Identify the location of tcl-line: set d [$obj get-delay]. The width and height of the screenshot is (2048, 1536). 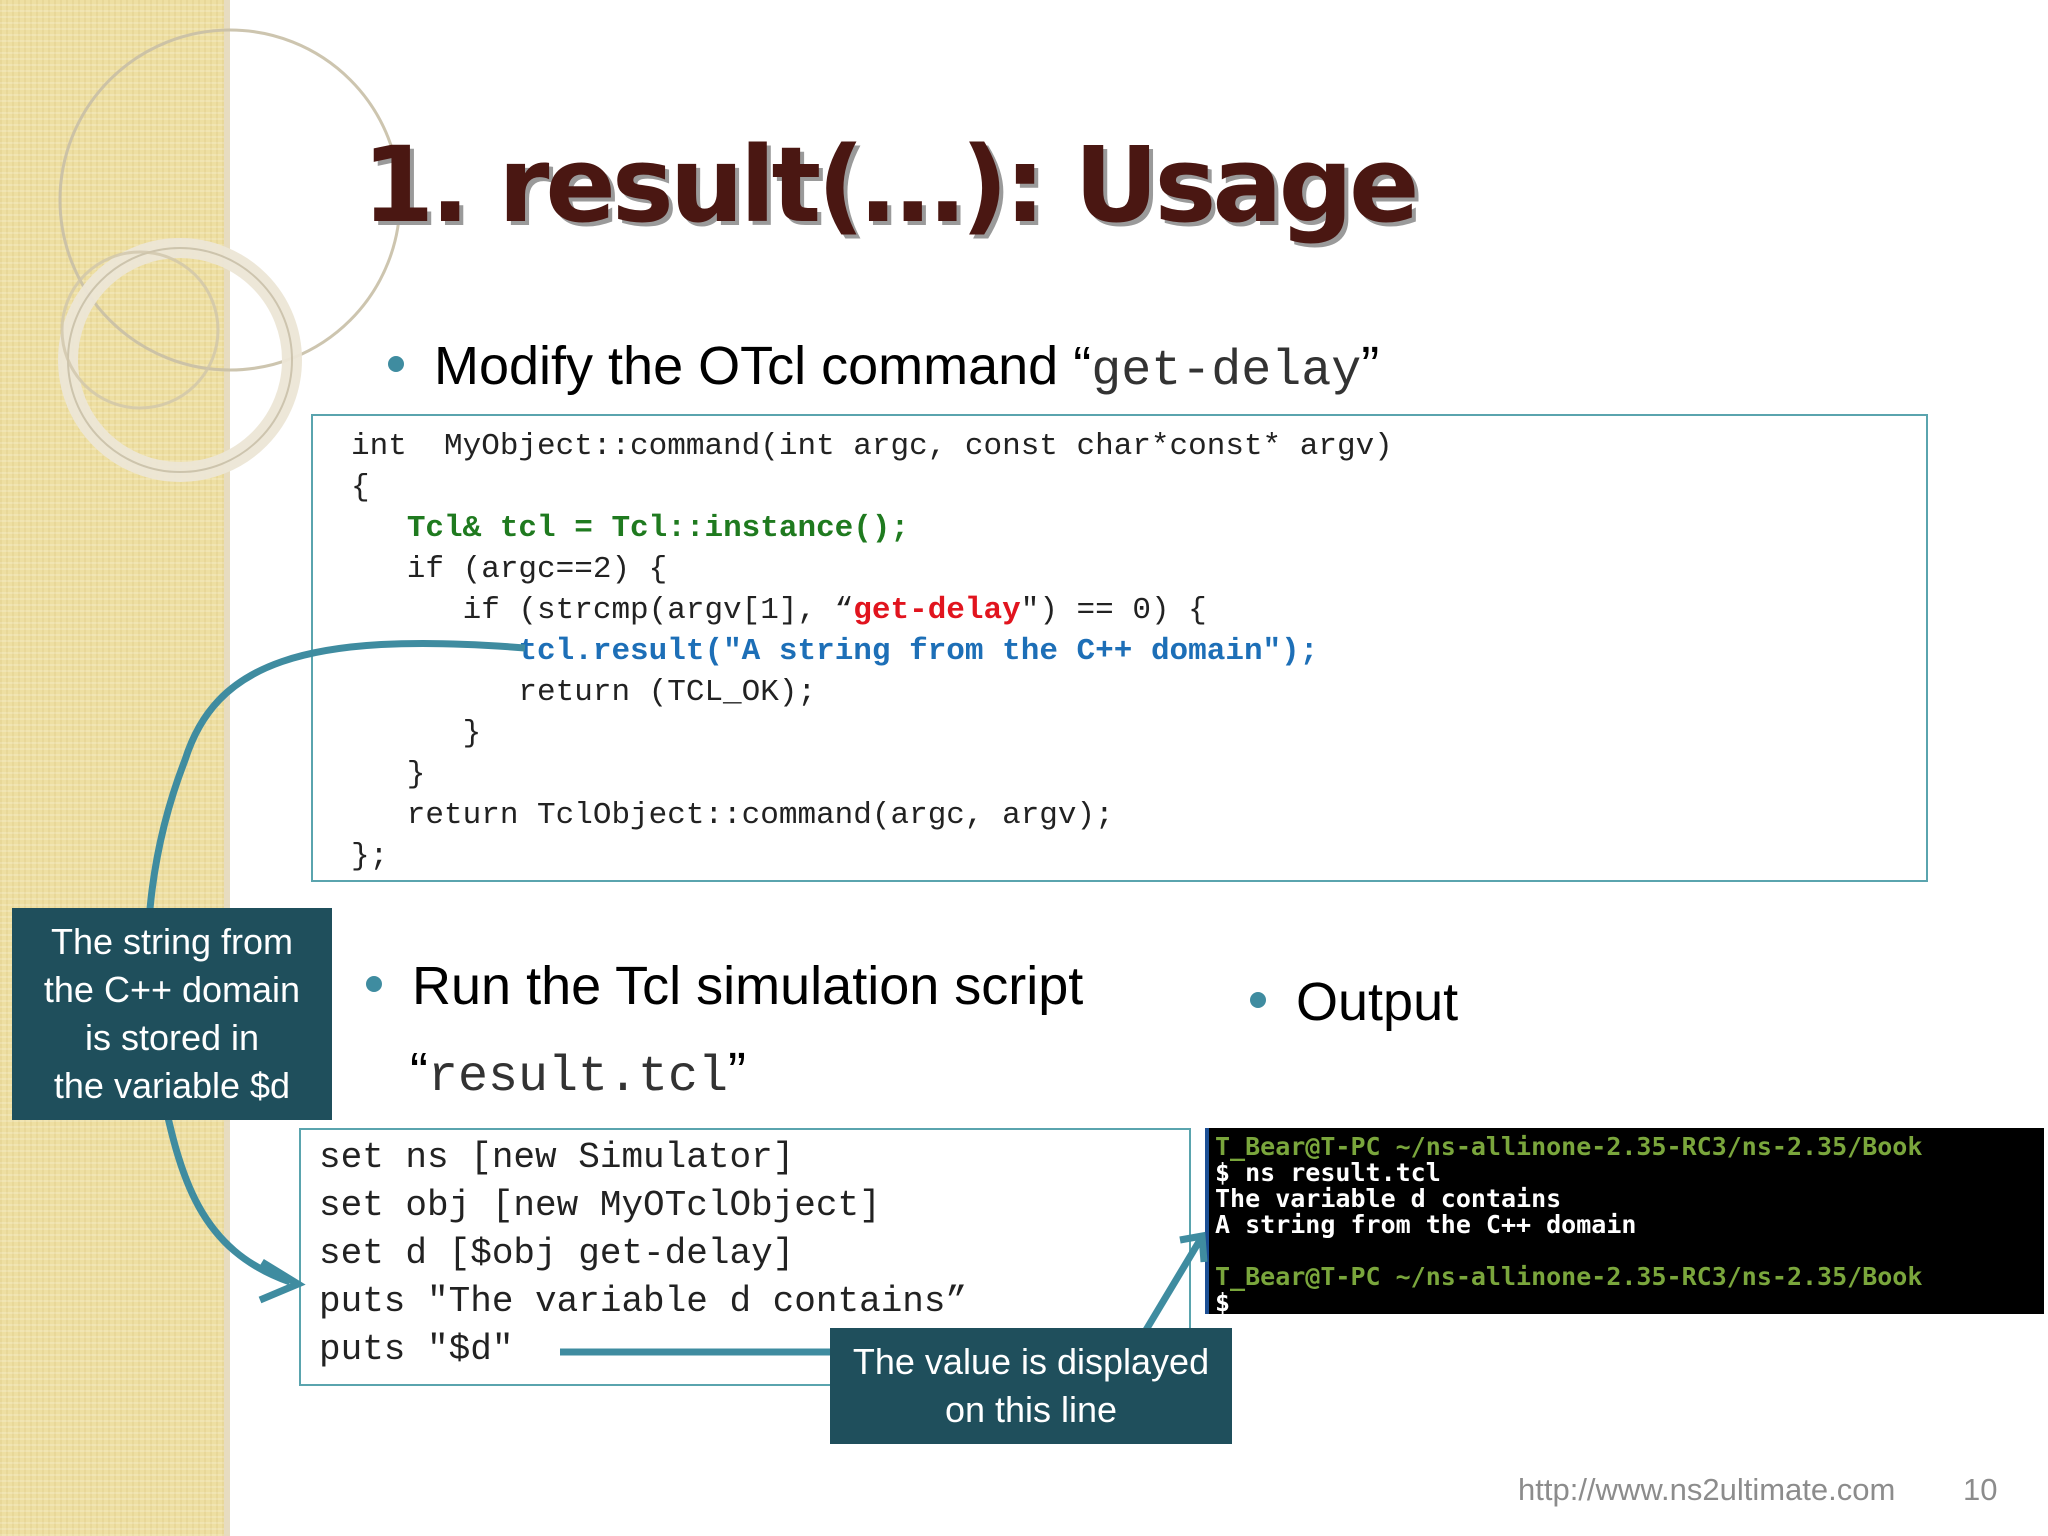
(557, 1253).